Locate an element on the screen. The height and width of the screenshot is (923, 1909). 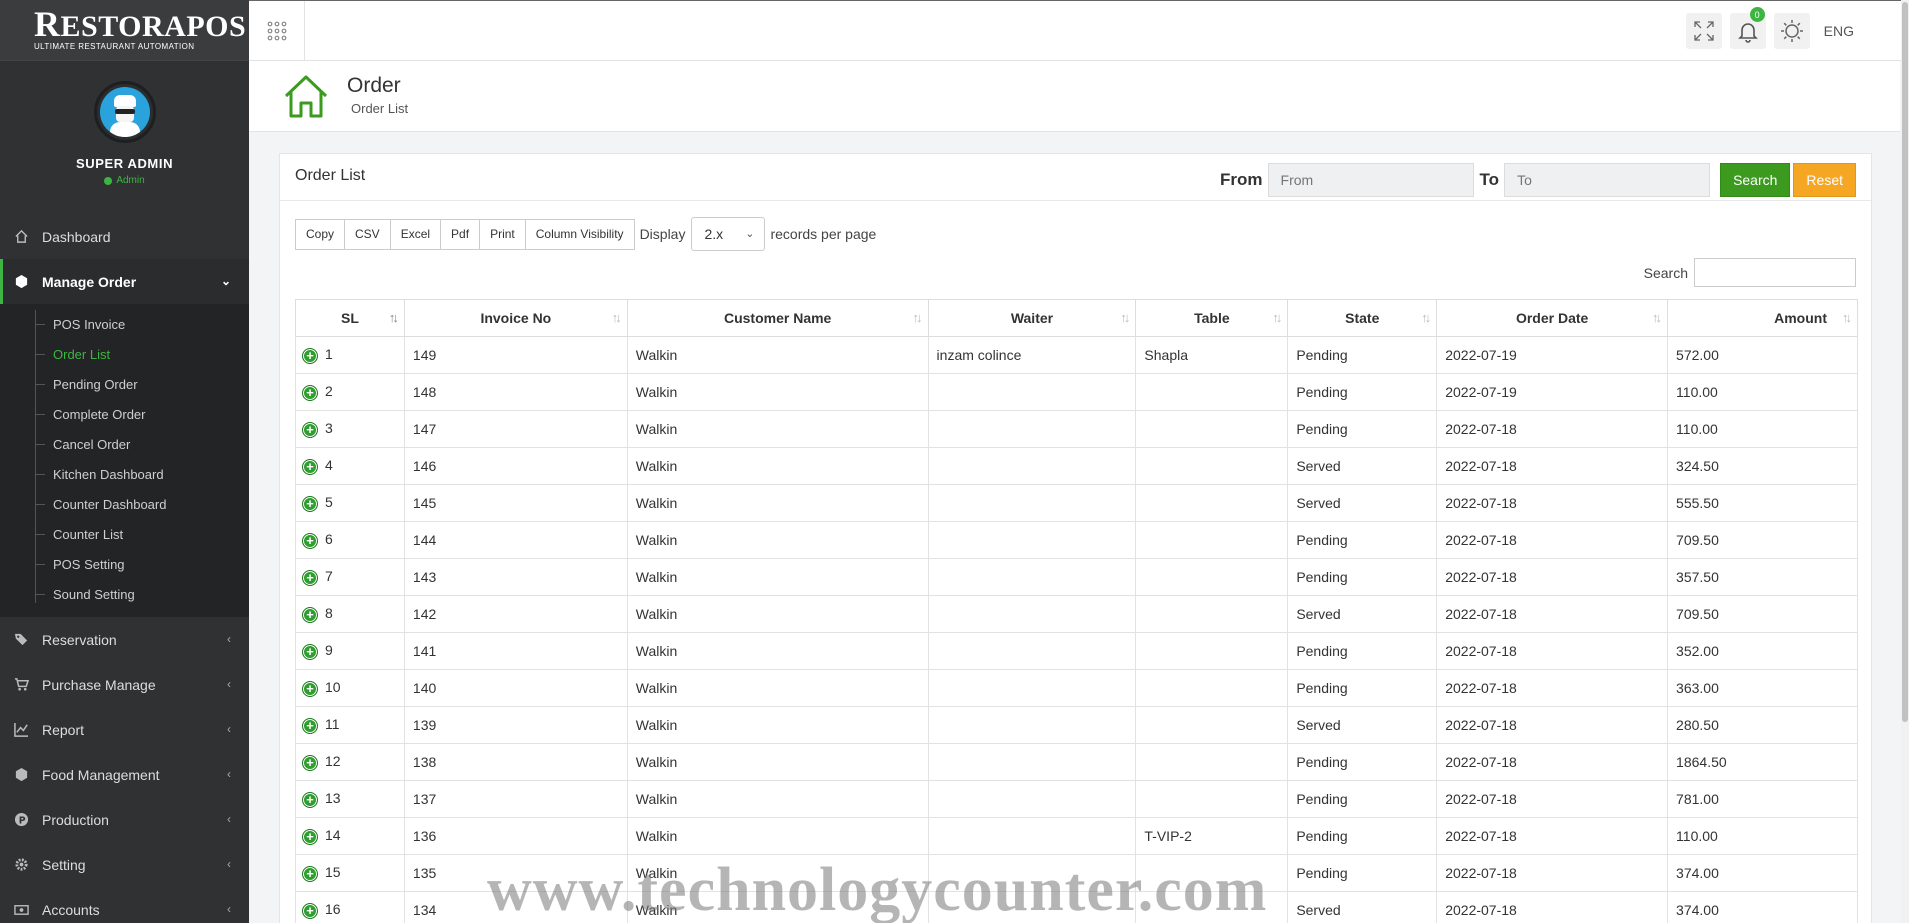
page-length-select: 2.x ⌄ is located at coordinates (728, 234).